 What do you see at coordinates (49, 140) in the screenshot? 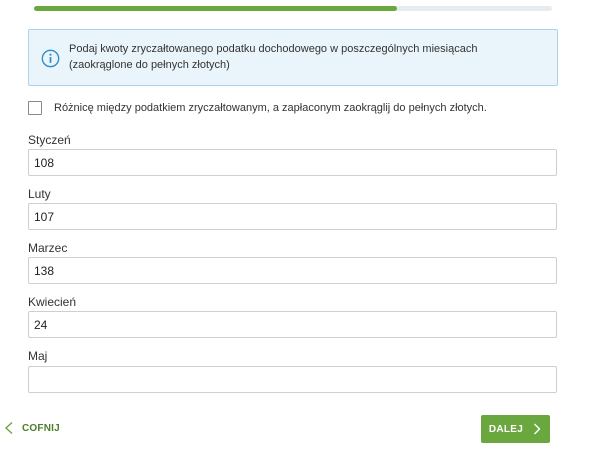
I see `january-label: Styczeń` at bounding box center [49, 140].